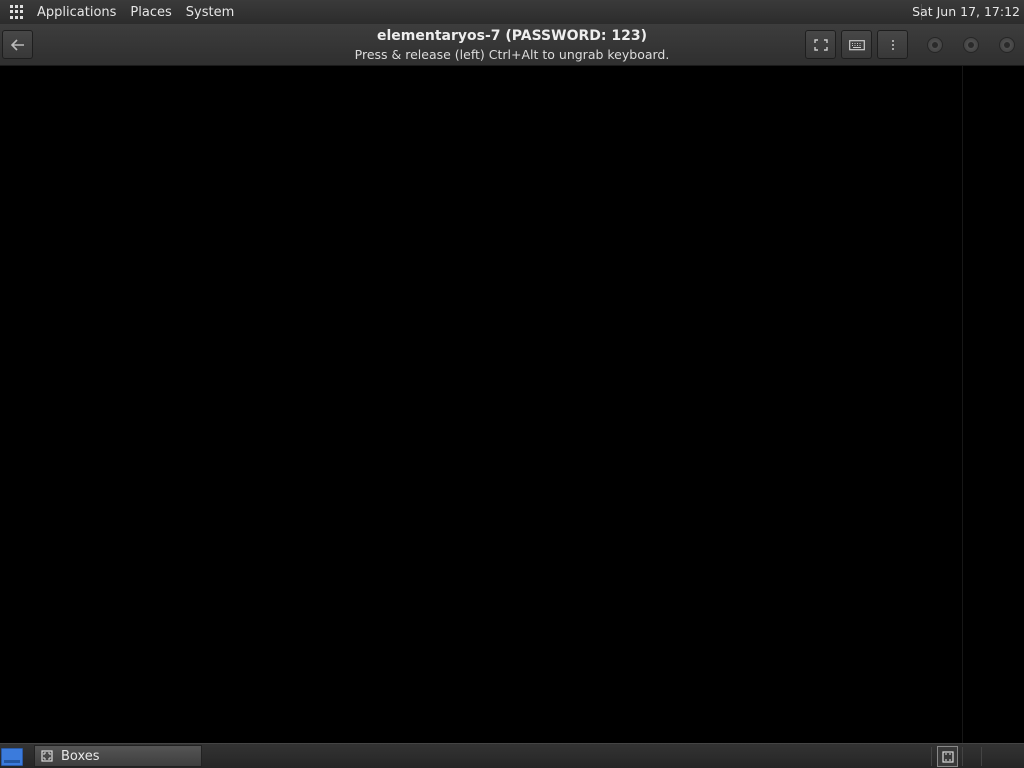 The height and width of the screenshot is (768, 1024). I want to click on clock: Sat Jun 17, 17:12, so click(966, 11).